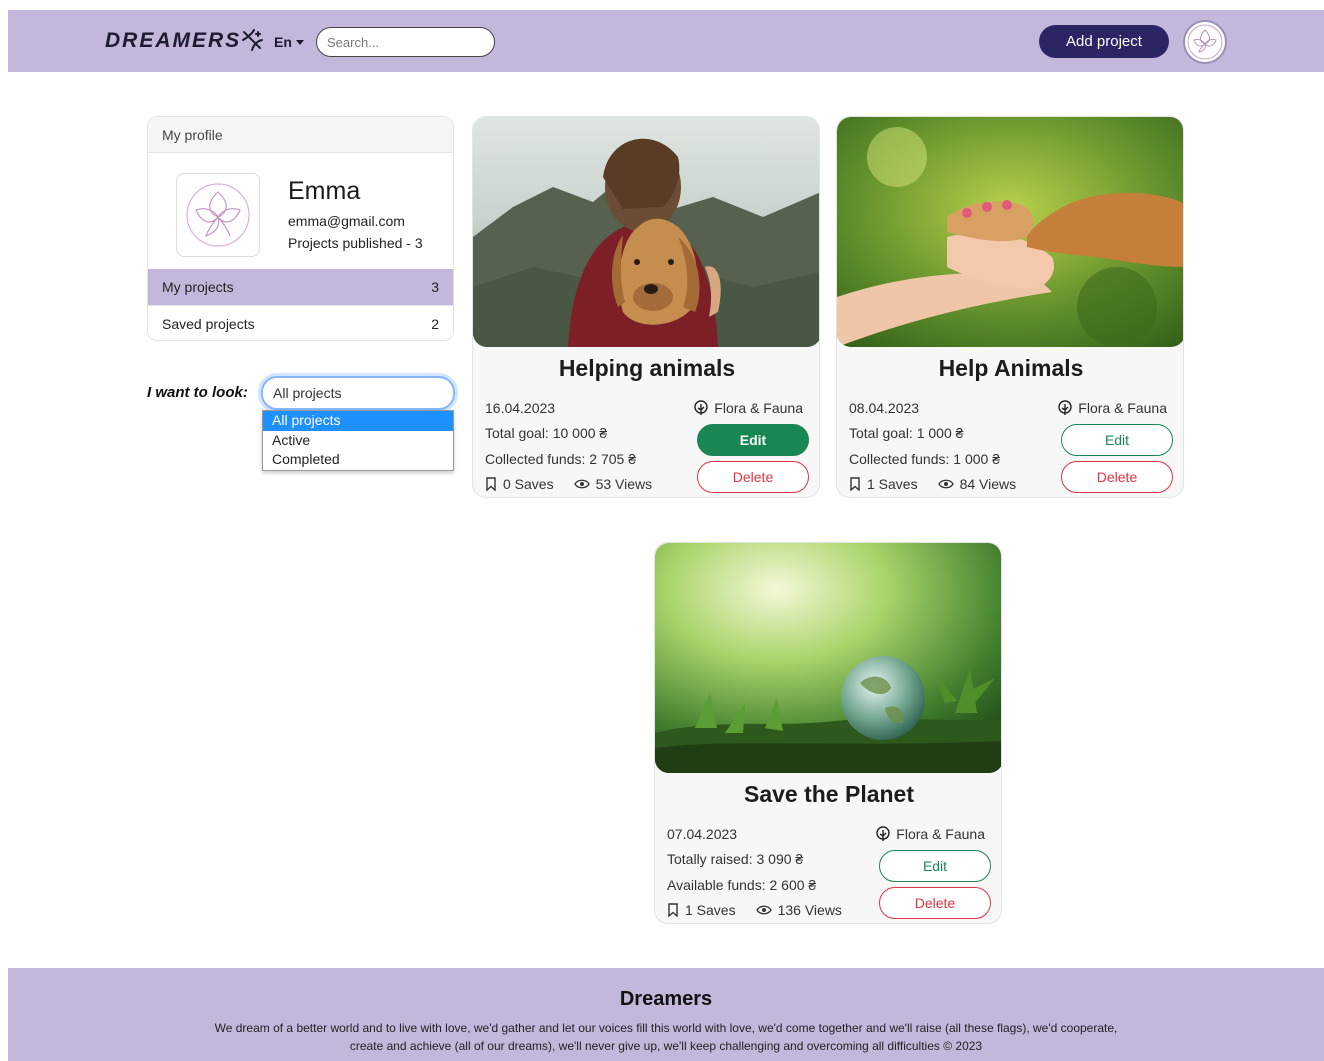 The height and width of the screenshot is (1061, 1324). What do you see at coordinates (906, 433) in the screenshot?
I see `project-goal: Total goal: 1 000 ₴` at bounding box center [906, 433].